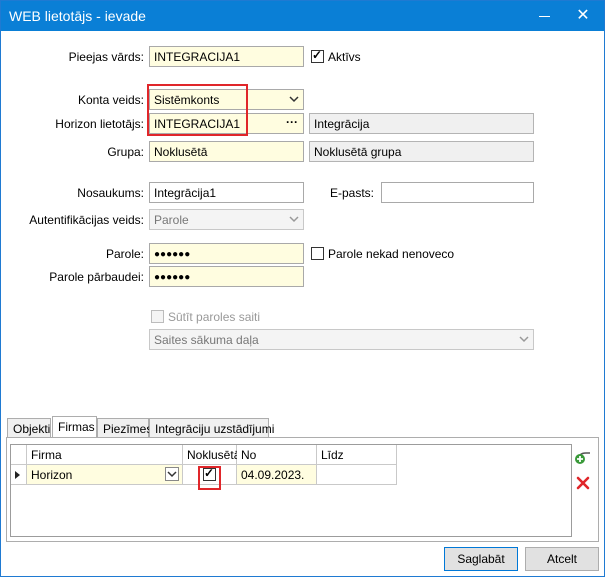  Describe the element at coordinates (99, 124) in the screenshot. I see `horizon-user-label: Horizon lietotājs:` at that location.